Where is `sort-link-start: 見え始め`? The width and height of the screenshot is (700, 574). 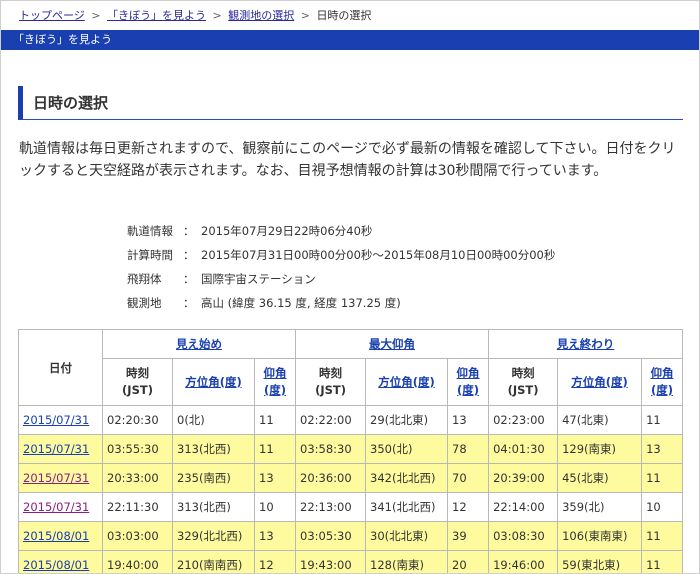
sort-link-start: 見え始め is located at coordinates (199, 344).